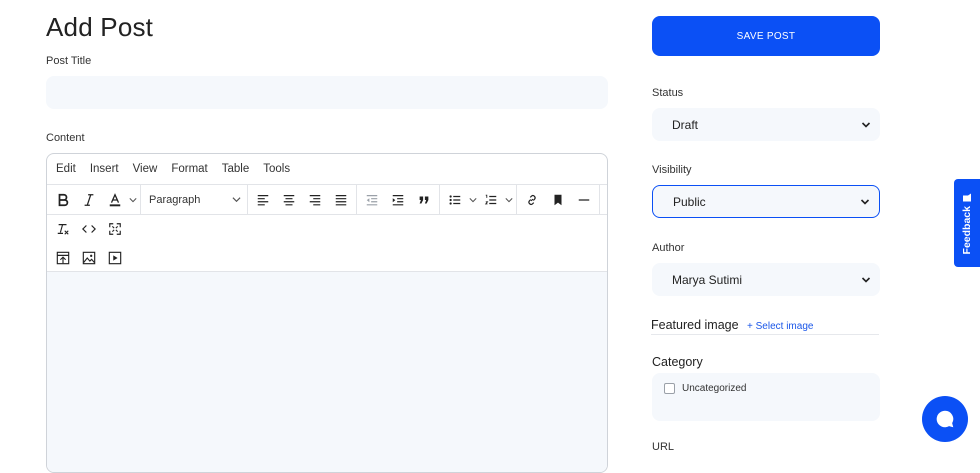  What do you see at coordinates (669, 388) in the screenshot?
I see `category-checkbox` at bounding box center [669, 388].